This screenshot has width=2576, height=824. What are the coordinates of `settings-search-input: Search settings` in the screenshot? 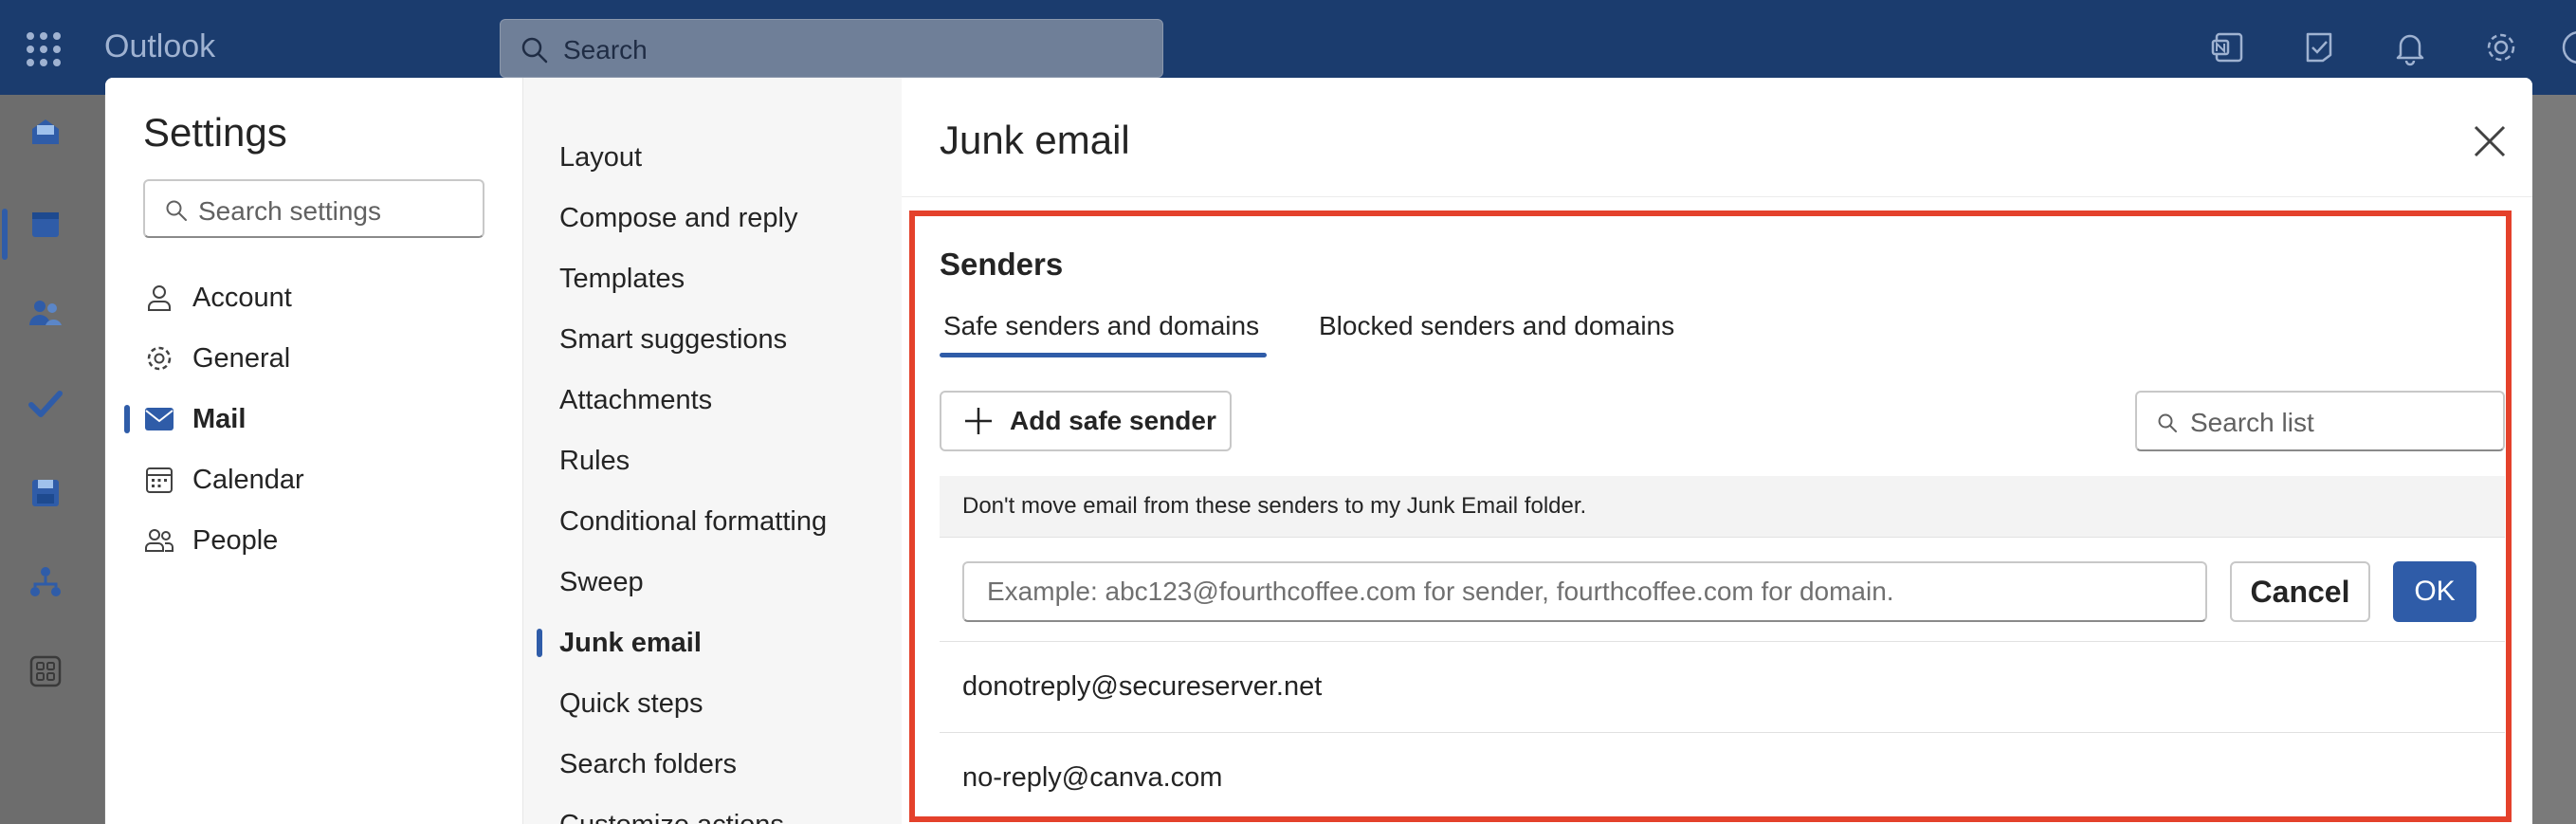 It's located at (313, 208).